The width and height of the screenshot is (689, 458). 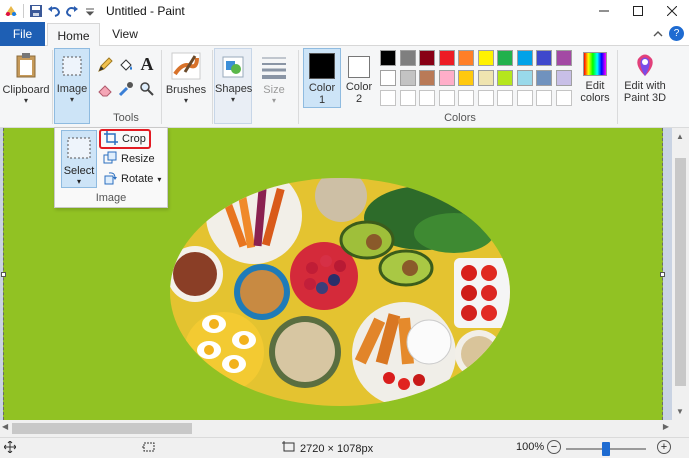 What do you see at coordinates (110, 179) in the screenshot?
I see `rotate-icon` at bounding box center [110, 179].